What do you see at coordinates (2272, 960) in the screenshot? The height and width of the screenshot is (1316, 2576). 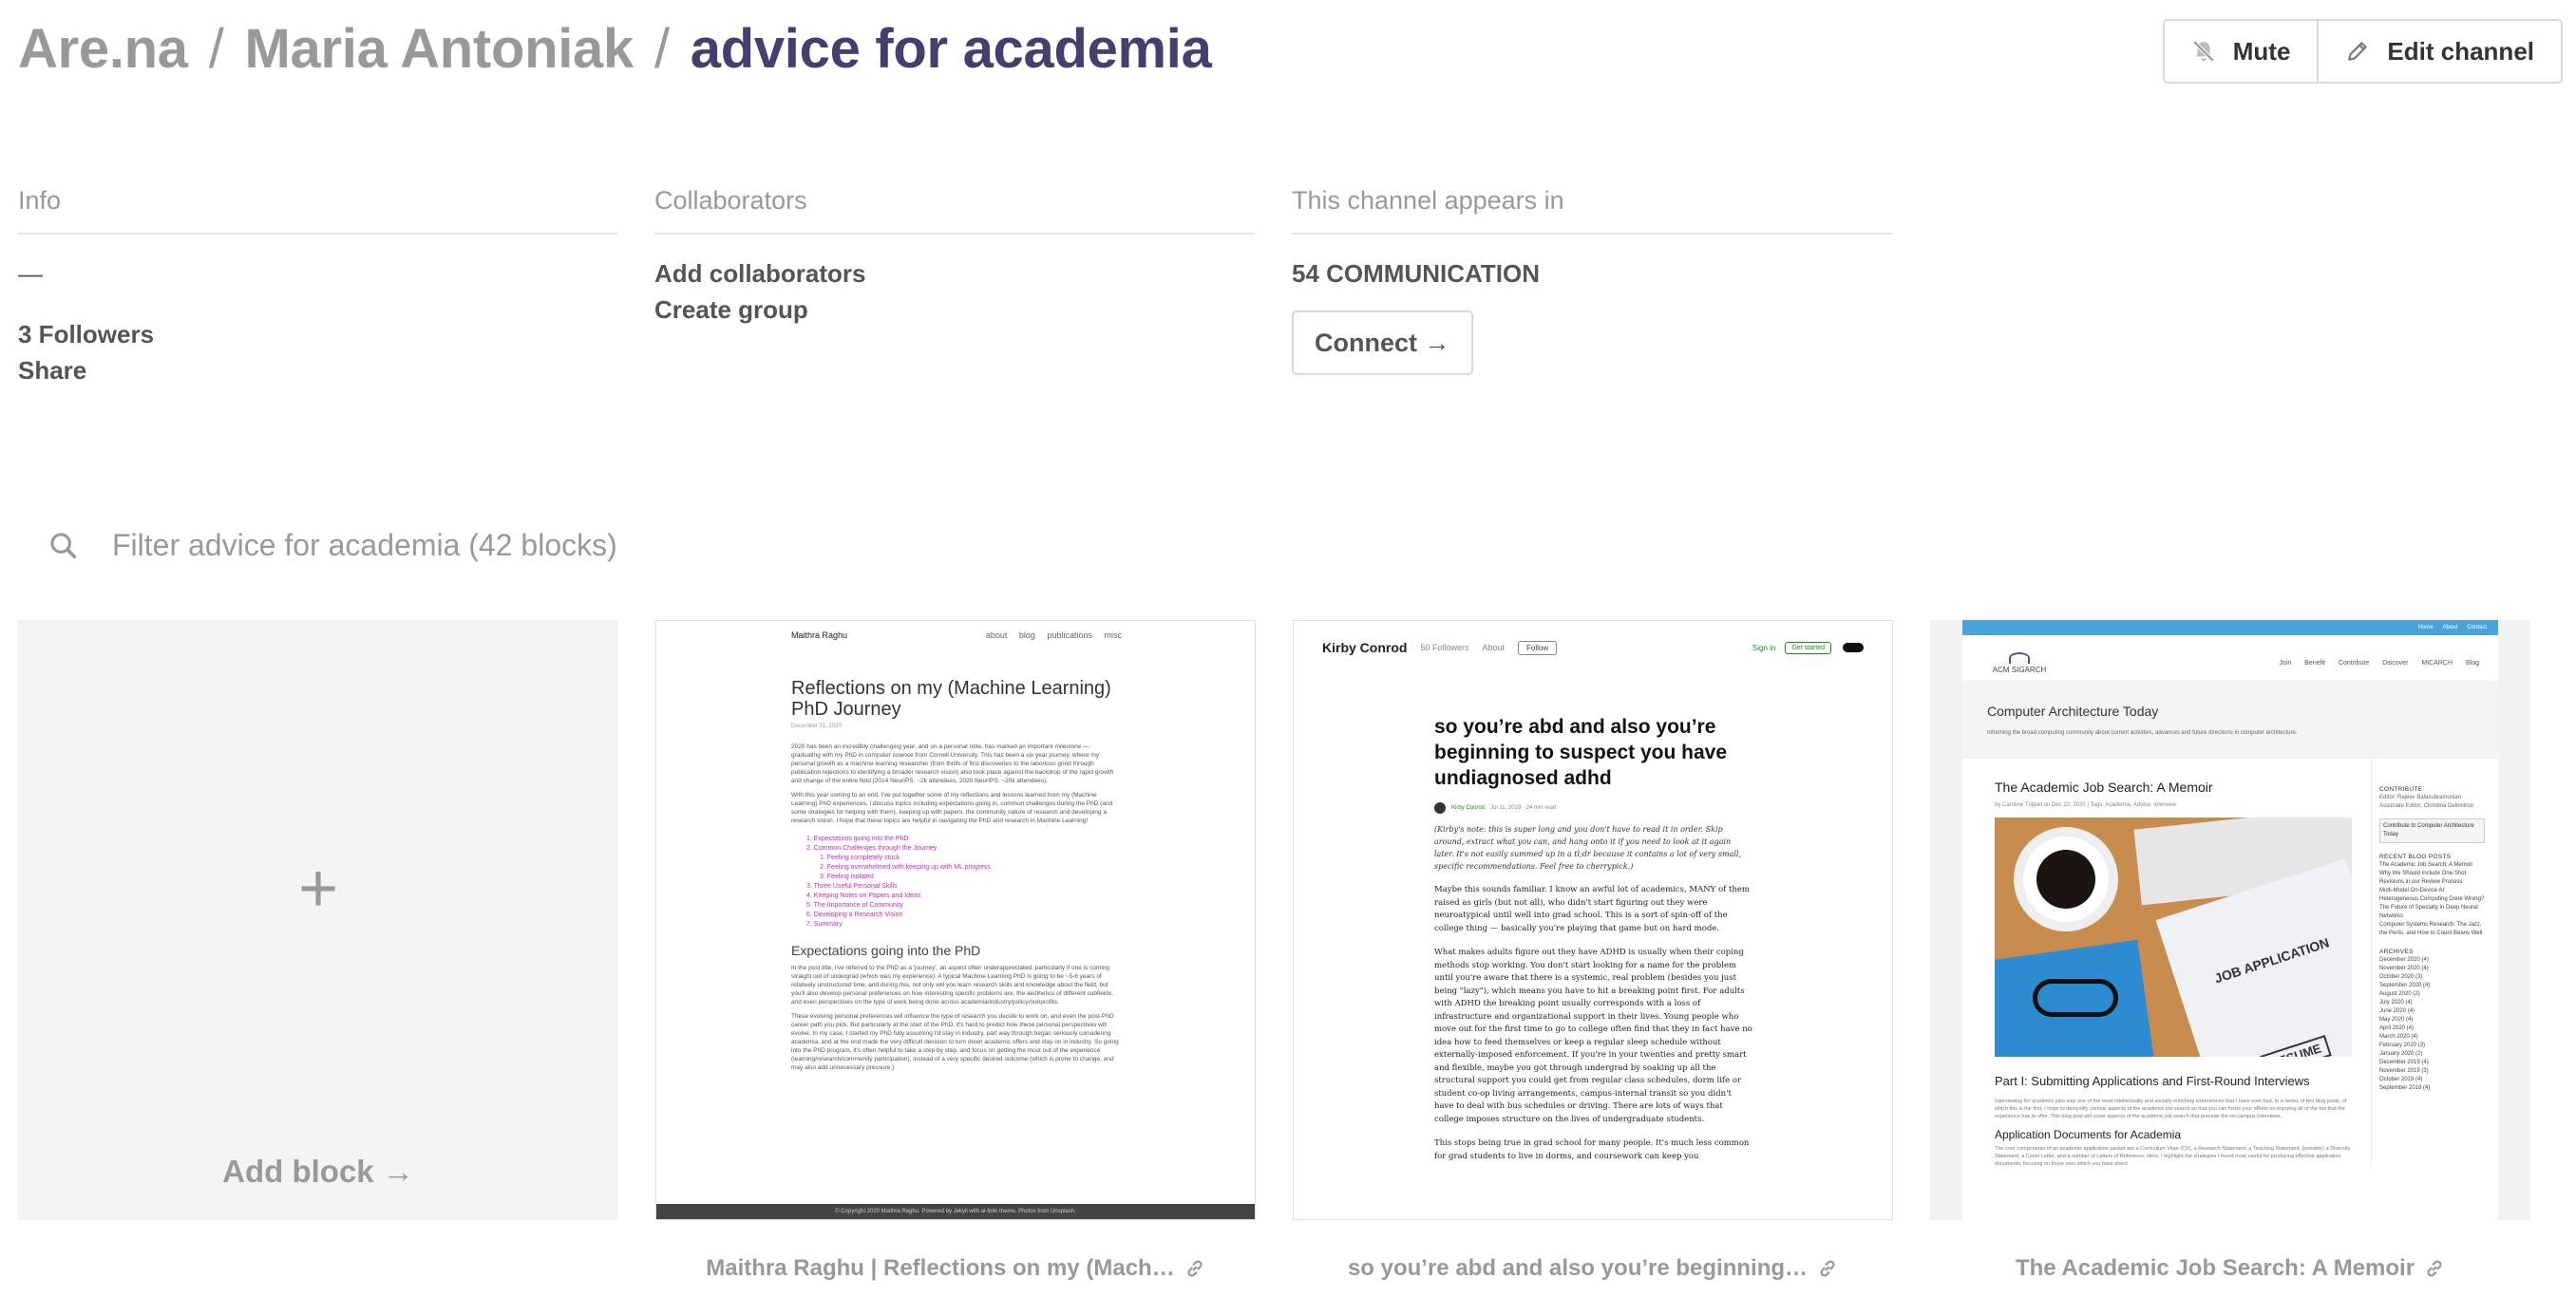 I see `paper-label: JOB APPLICATION` at bounding box center [2272, 960].